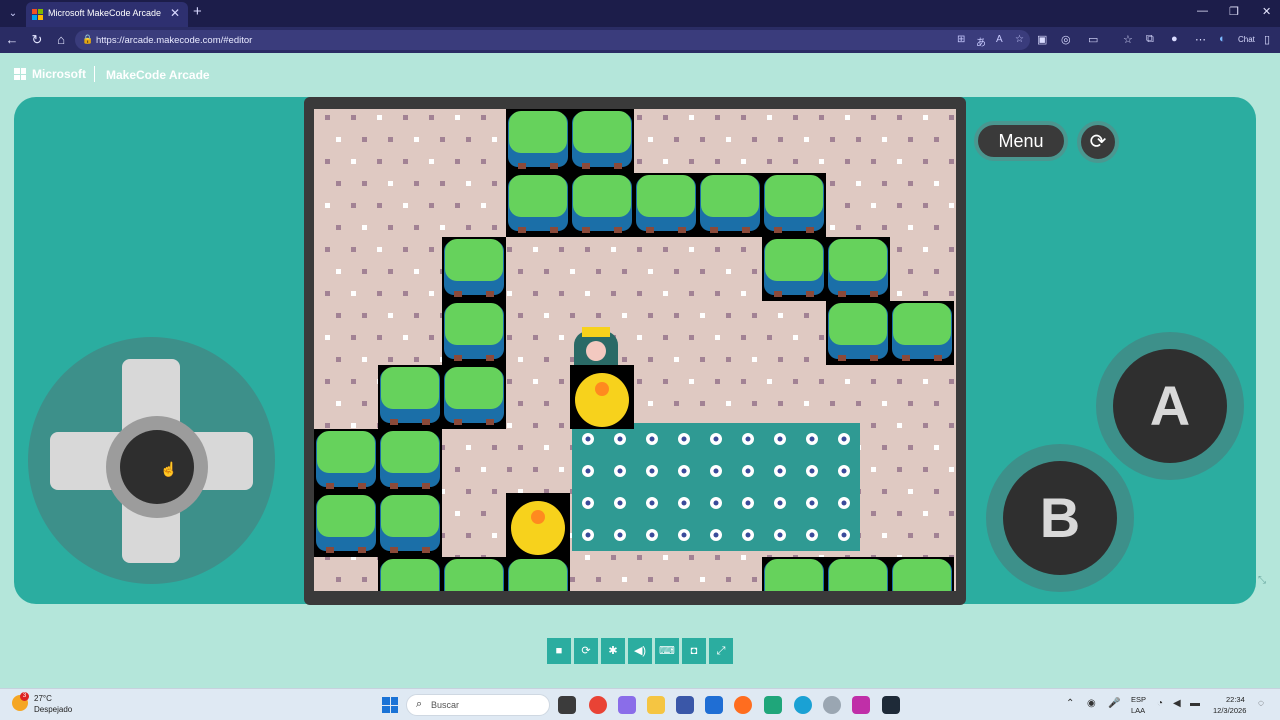 Image resolution: width=1280 pixels, height=720 pixels. What do you see at coordinates (390, 705) in the screenshot?
I see `windows-start-icon` at bounding box center [390, 705].